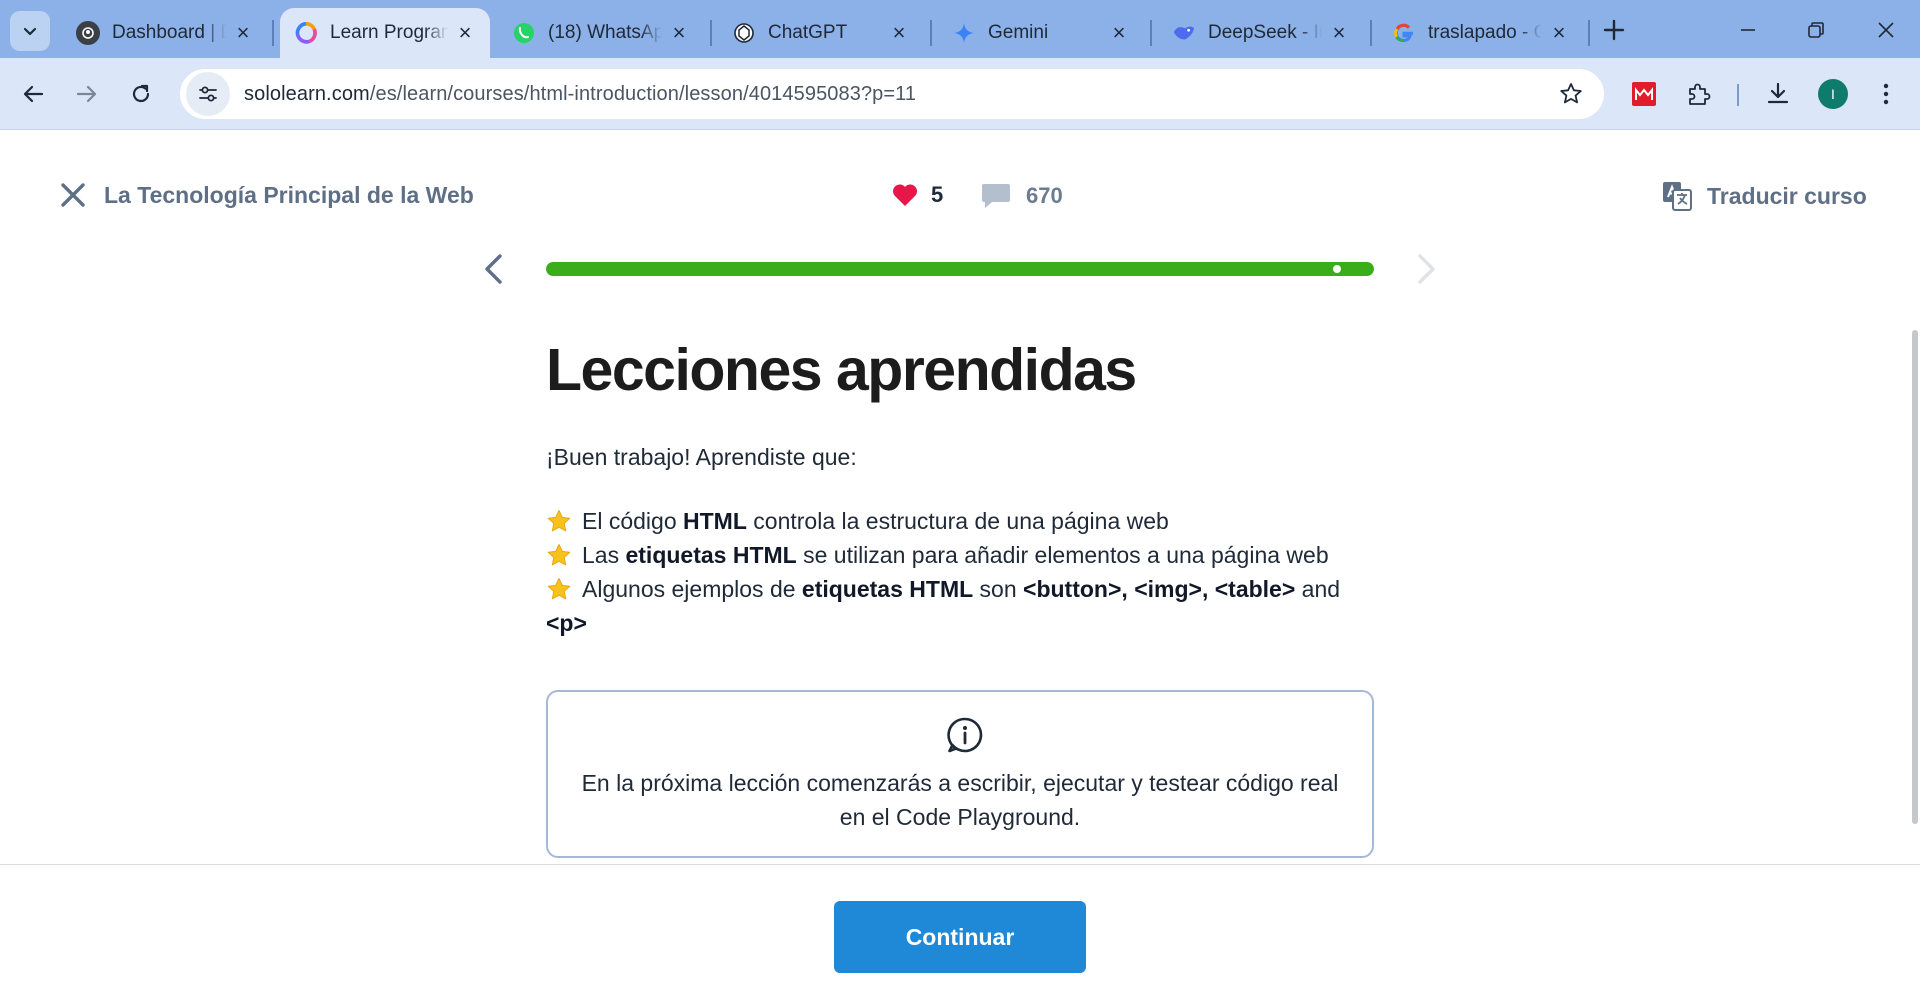 This screenshot has height=1008, width=1920. What do you see at coordinates (306, 33) in the screenshot?
I see `sololearn-icon` at bounding box center [306, 33].